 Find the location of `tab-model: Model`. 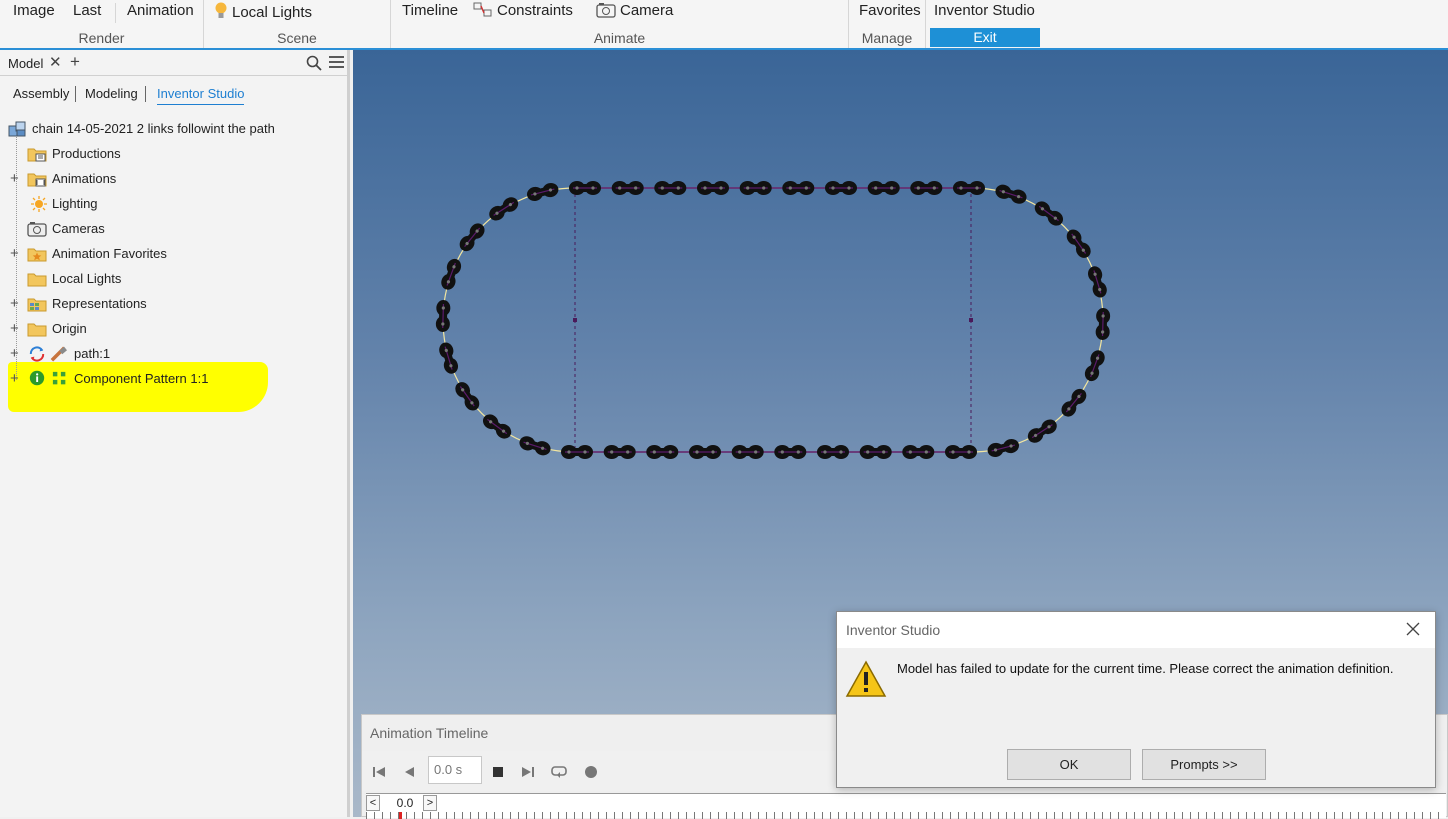

tab-model: Model is located at coordinates (25, 63).